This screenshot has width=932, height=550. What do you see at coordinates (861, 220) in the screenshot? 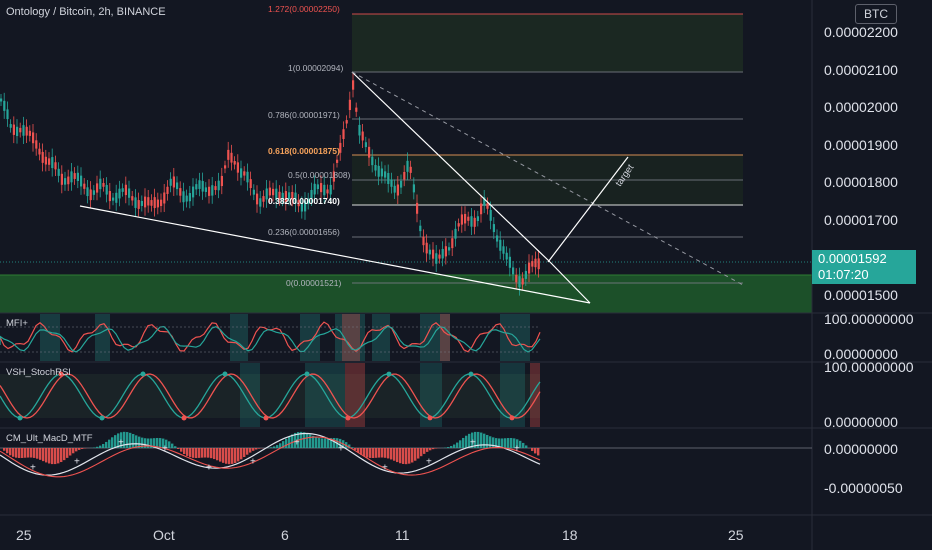
I see `price-label: 0.00001700` at bounding box center [861, 220].